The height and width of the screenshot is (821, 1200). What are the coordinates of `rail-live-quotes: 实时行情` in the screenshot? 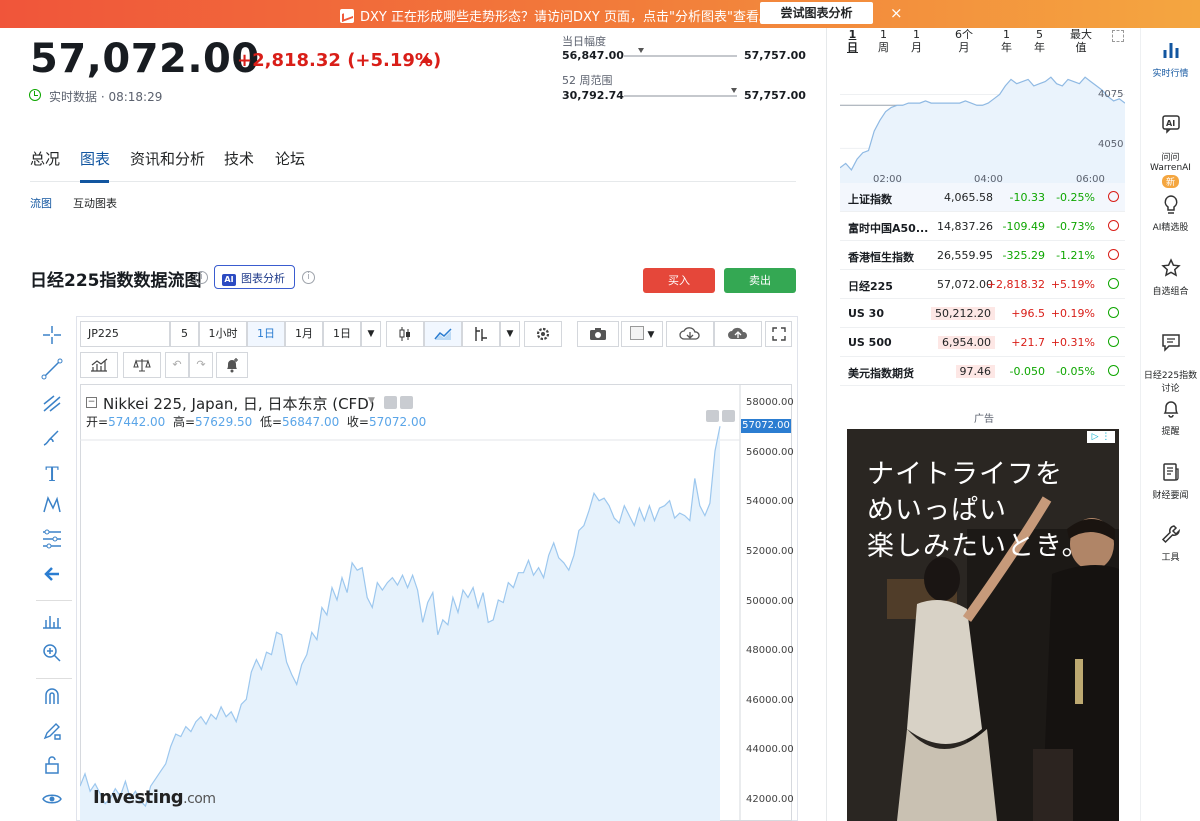 It's located at (1170, 59).